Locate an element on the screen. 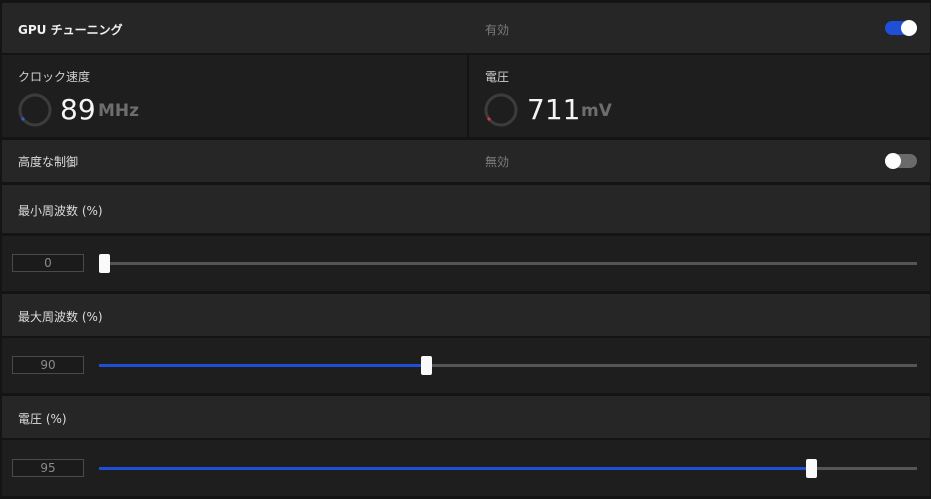 This screenshot has width=931, height=499. header-right: 有効 is located at coordinates (699, 28).